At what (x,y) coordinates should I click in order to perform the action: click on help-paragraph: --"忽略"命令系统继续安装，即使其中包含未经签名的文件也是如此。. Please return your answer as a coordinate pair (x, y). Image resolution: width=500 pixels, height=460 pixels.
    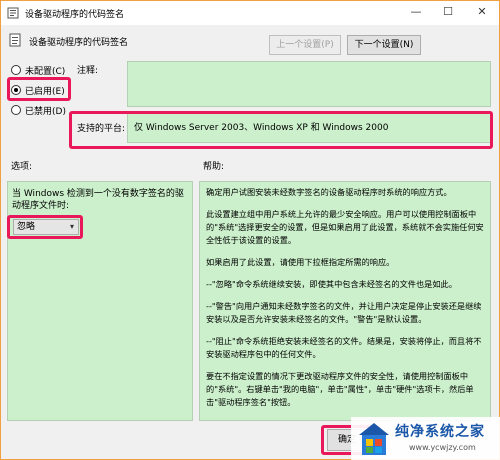
    Looking at the image, I should click on (331, 284).